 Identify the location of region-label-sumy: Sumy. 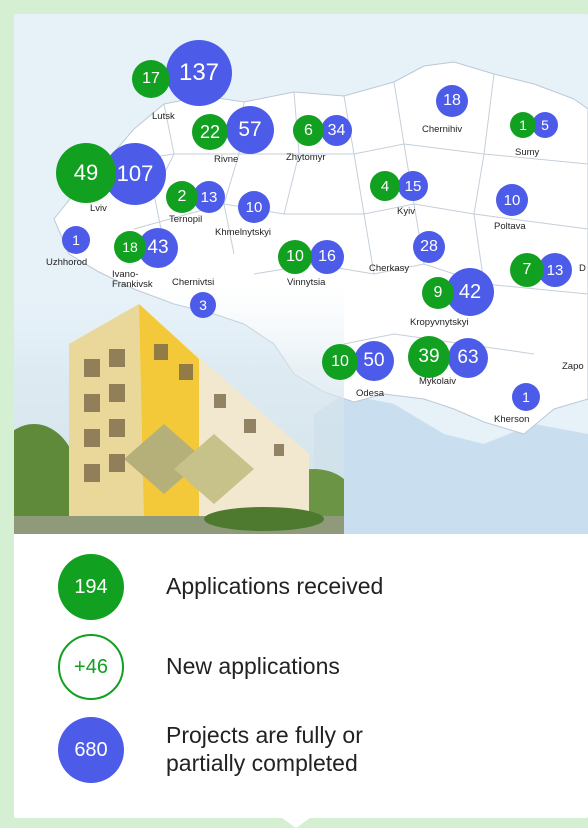
(527, 152).